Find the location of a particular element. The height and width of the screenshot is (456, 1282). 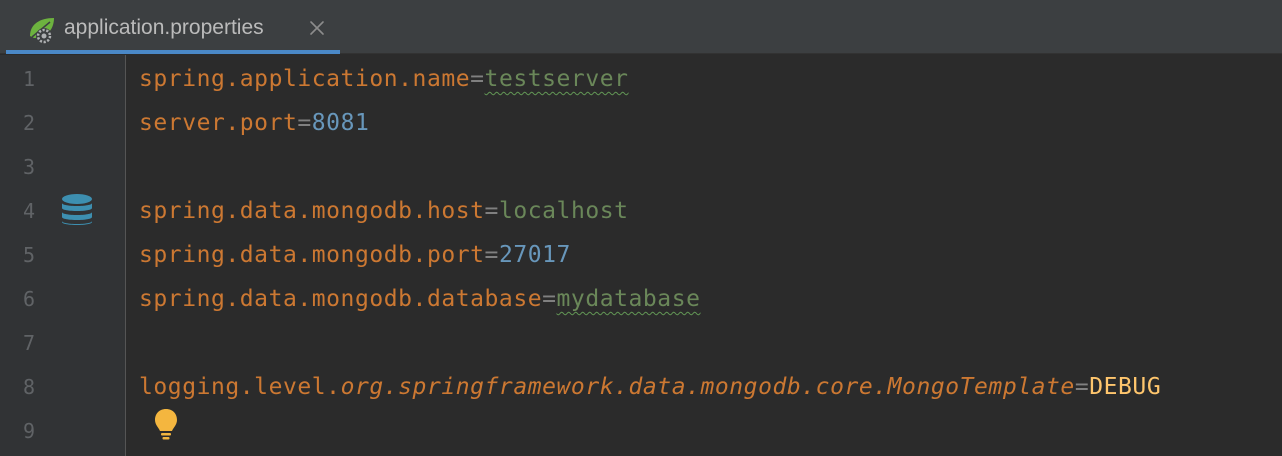

line-number-gutter: 1 2 3 4 5 6 7 8 9 is located at coordinates (63, 255).